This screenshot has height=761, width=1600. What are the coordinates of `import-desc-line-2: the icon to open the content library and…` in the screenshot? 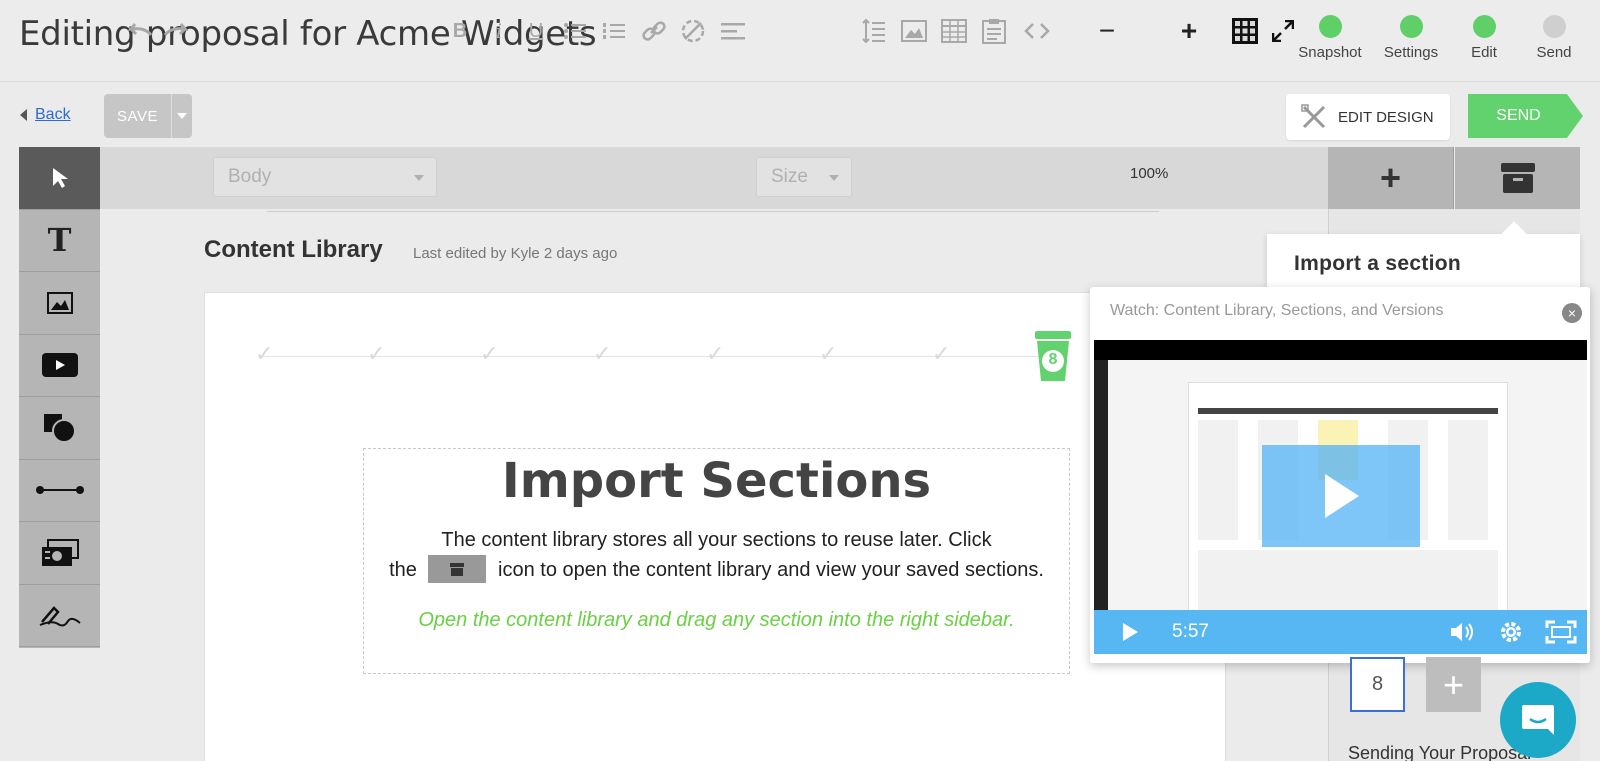 It's located at (716, 569).